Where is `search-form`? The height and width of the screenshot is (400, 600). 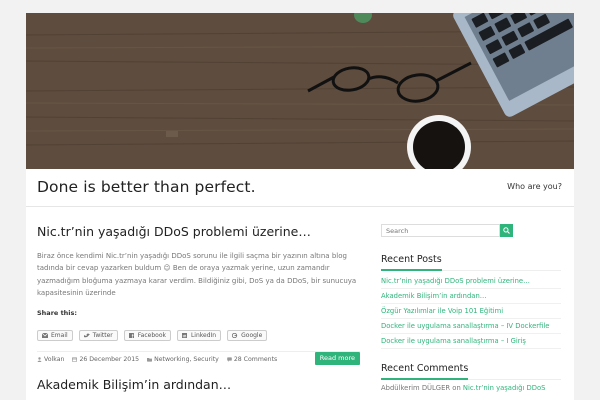
search-form is located at coordinates (471, 230).